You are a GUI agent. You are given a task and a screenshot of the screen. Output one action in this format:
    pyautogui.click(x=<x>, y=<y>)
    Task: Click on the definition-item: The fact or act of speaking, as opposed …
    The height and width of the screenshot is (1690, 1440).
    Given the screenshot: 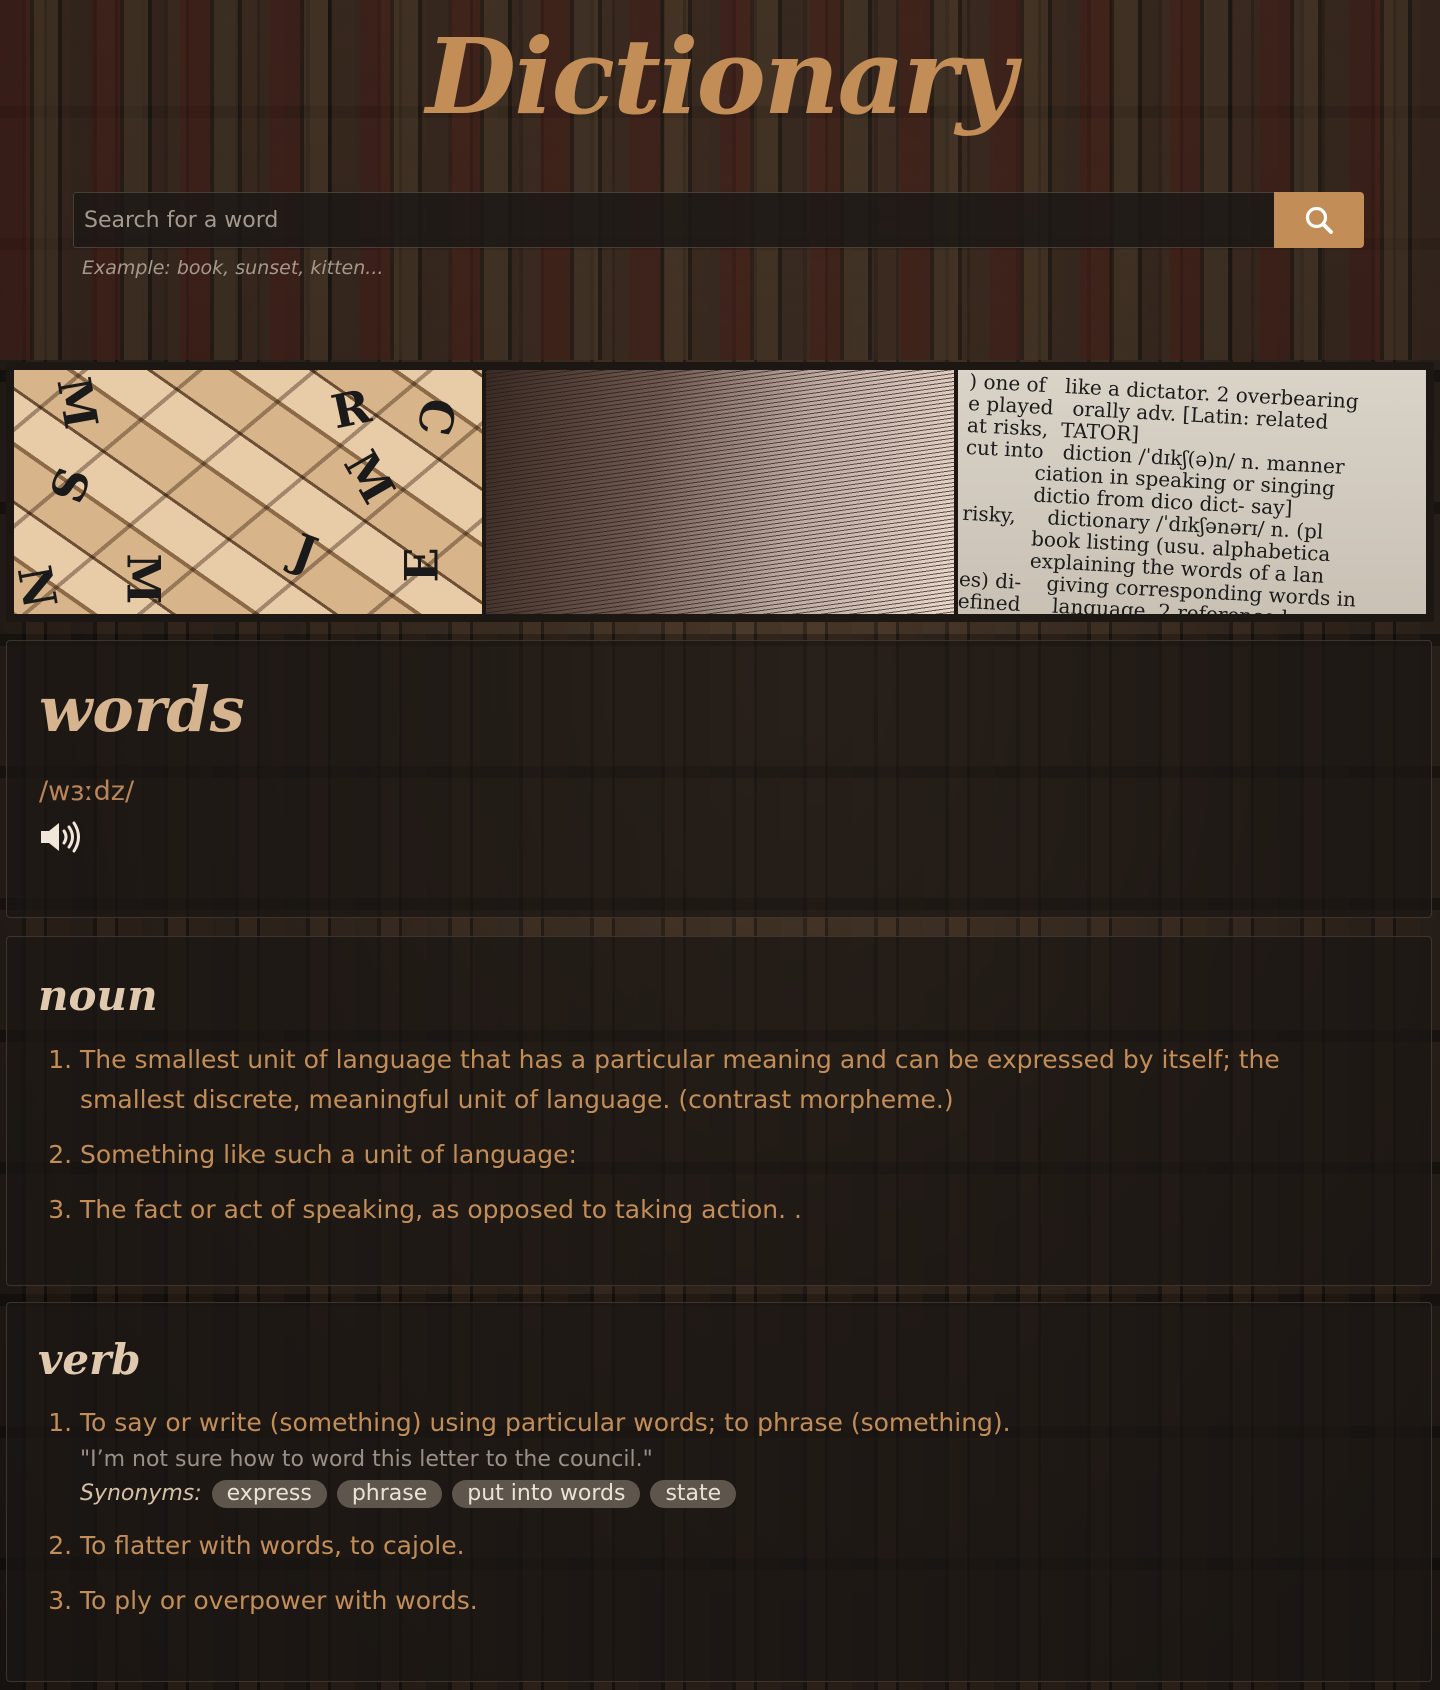 What is the action you would take?
    pyautogui.click(x=730, y=1210)
    